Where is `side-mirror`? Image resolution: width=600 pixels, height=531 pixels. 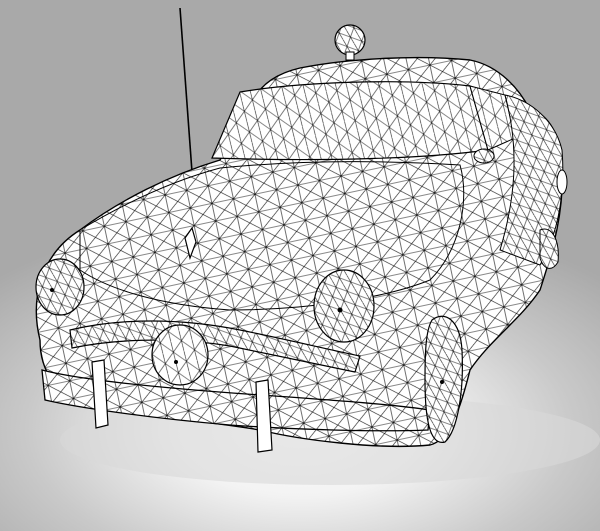
side-mirror is located at coordinates (484, 156).